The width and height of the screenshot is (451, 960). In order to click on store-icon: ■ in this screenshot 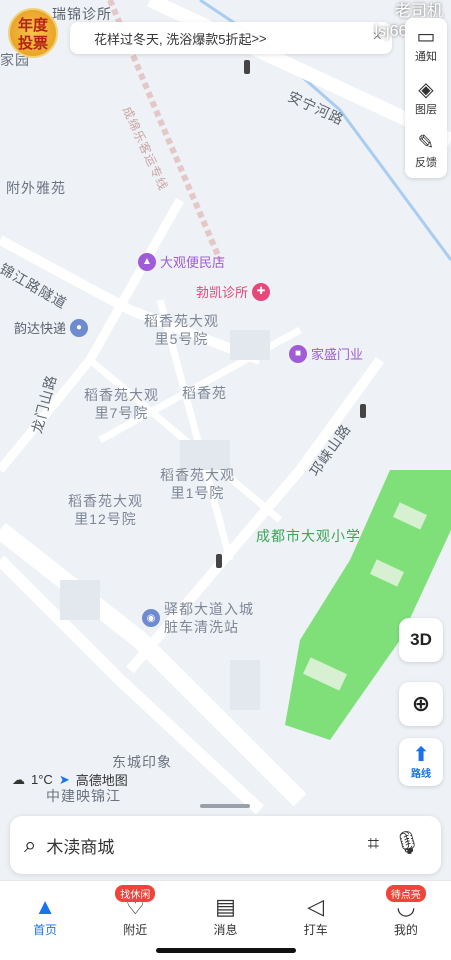, I will do `click(298, 353)`.